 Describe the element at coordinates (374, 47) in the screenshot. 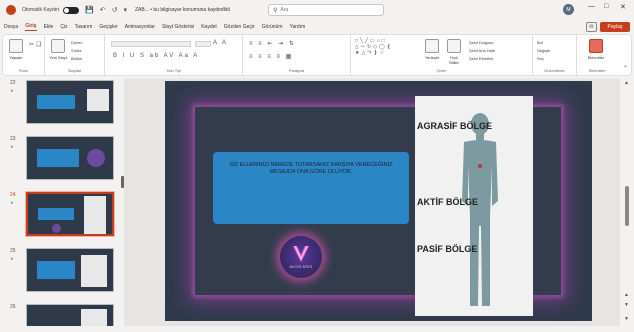

I see `shapes-gallery: □╲╱▭○□ △↼↻◇◯❴ ★△↷❵☆` at that location.